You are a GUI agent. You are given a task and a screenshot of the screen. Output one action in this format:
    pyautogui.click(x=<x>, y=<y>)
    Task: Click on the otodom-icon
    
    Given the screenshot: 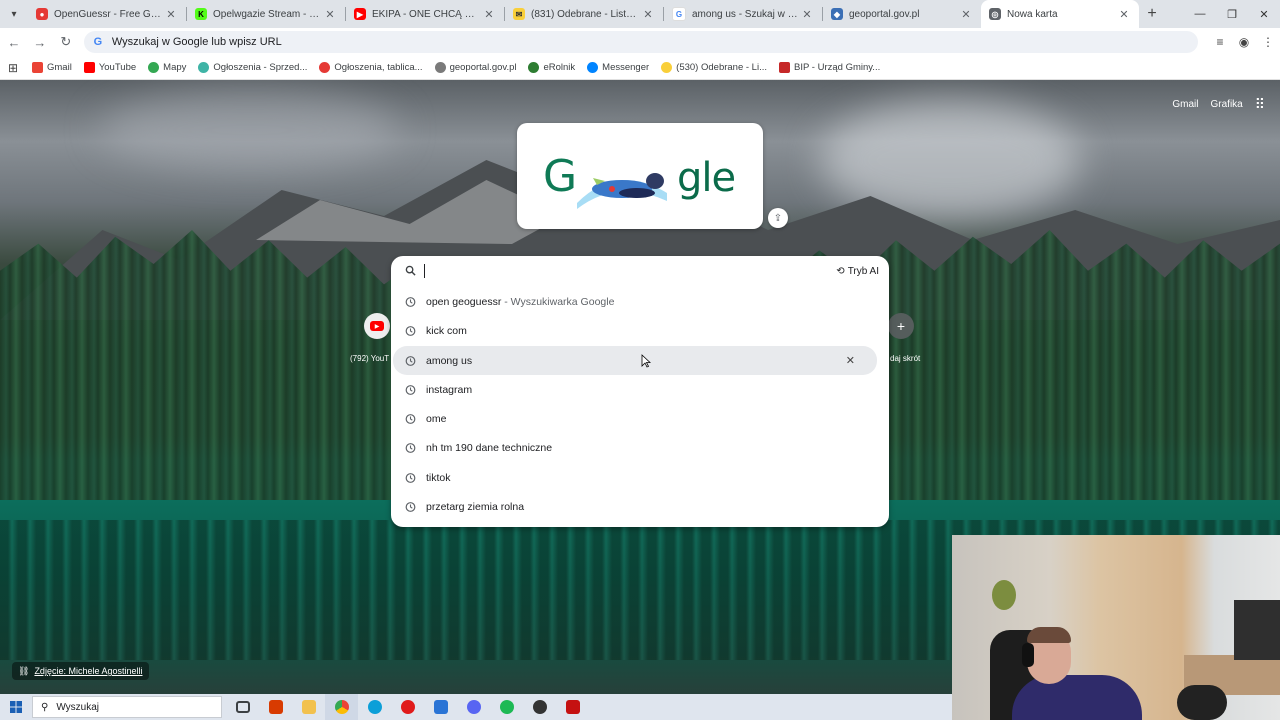 What is the action you would take?
    pyautogui.click(x=325, y=67)
    